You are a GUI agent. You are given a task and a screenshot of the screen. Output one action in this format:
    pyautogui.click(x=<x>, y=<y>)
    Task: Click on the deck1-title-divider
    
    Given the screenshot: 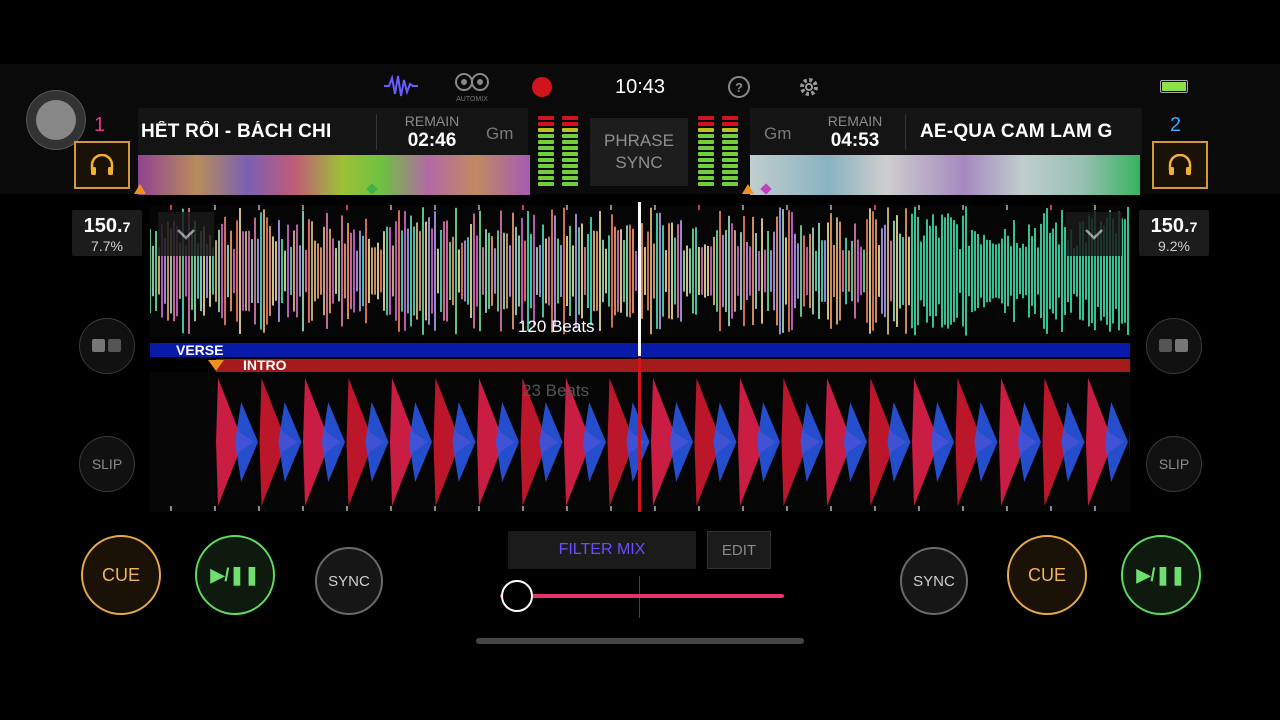 What is the action you would take?
    pyautogui.click(x=376, y=132)
    